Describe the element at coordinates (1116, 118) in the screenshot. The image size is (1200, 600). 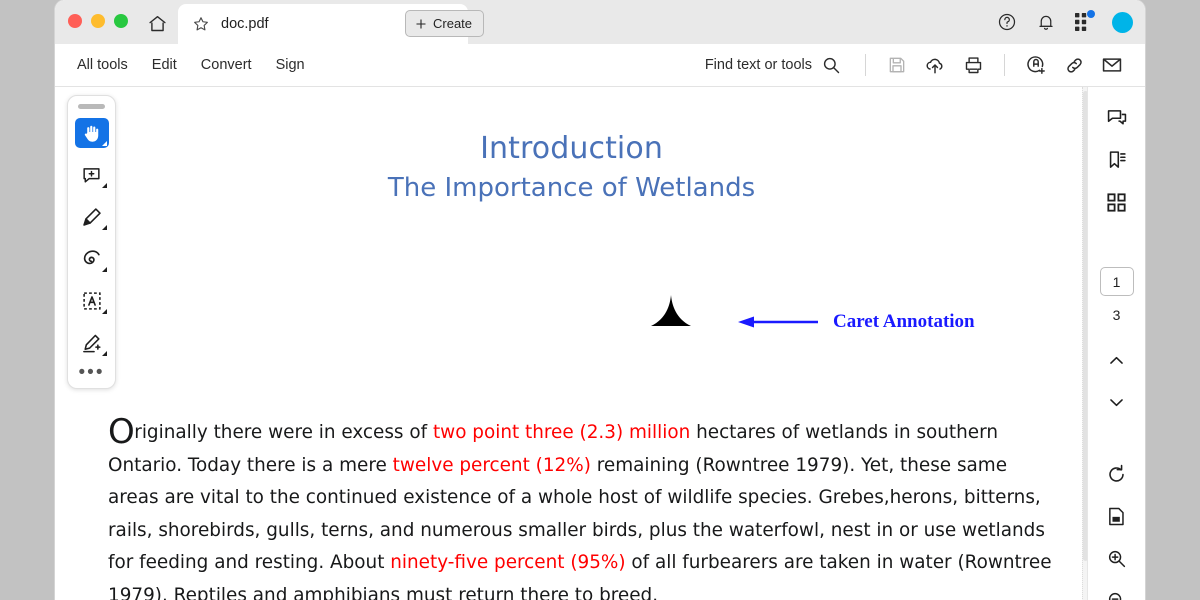
I see `comments-panel-icon` at that location.